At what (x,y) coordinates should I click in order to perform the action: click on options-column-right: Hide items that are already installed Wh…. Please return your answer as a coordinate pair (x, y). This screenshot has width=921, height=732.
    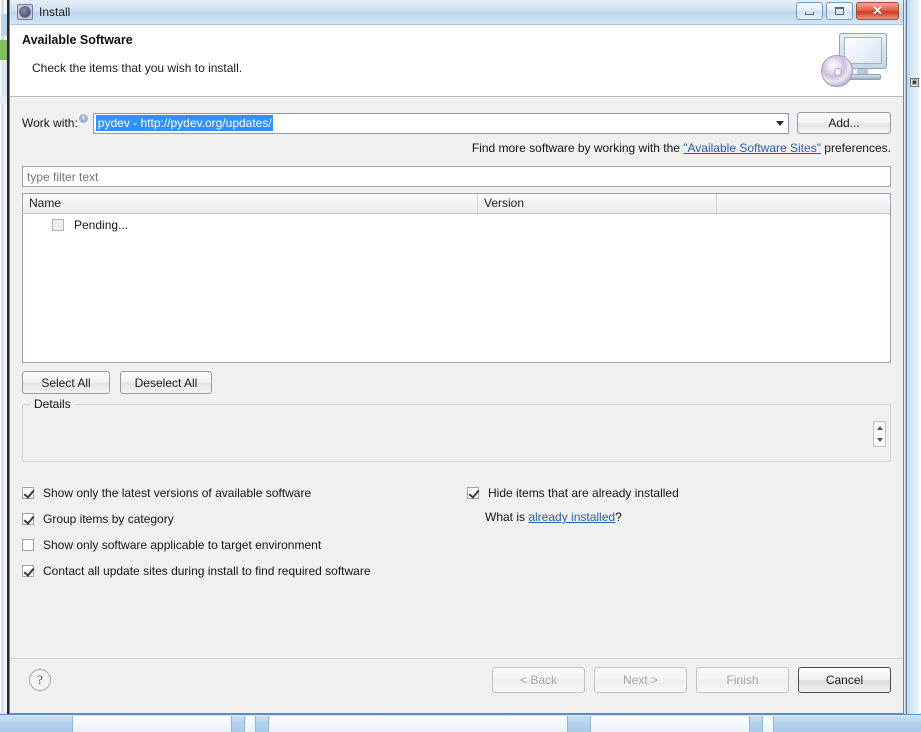
    Looking at the image, I should click on (679, 532).